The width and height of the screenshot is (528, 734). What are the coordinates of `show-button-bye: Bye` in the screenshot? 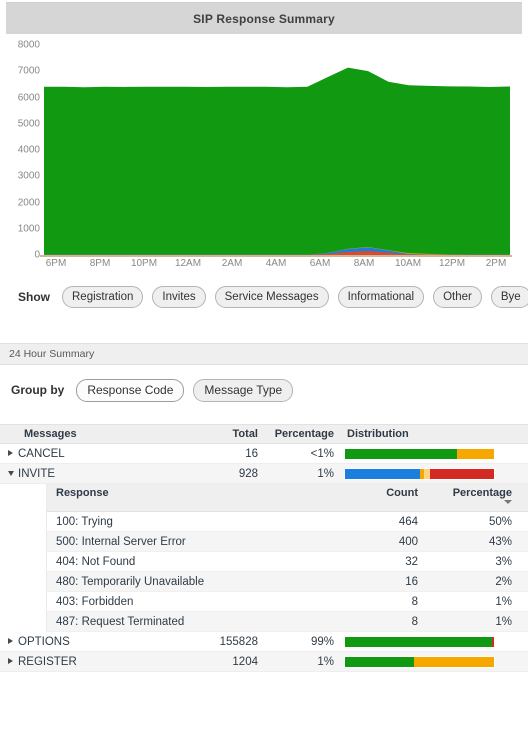 It's located at (509, 297).